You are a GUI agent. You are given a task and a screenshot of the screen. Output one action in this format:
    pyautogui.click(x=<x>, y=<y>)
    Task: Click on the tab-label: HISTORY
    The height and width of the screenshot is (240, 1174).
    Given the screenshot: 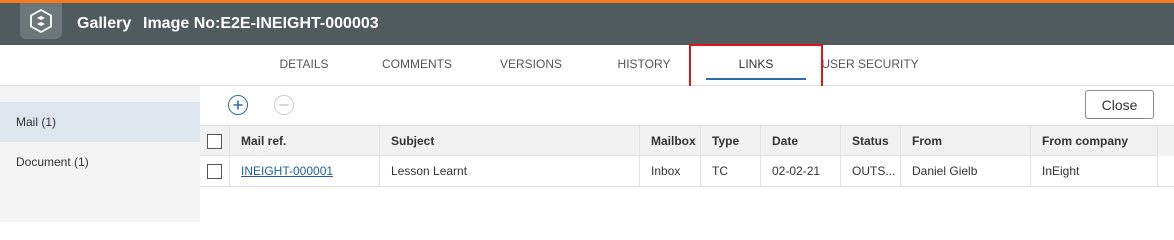 What is the action you would take?
    pyautogui.click(x=644, y=64)
    